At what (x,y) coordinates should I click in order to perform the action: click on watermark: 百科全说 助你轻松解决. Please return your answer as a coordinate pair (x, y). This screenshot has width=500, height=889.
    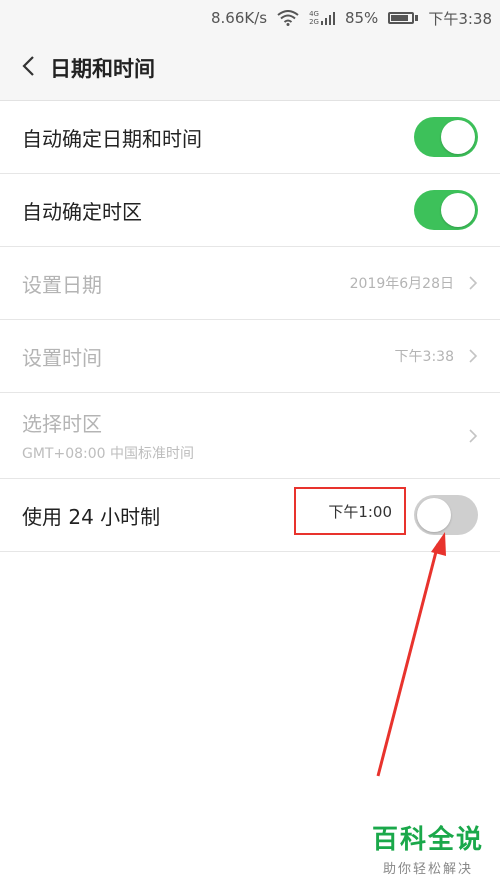
    Looking at the image, I should click on (428, 848).